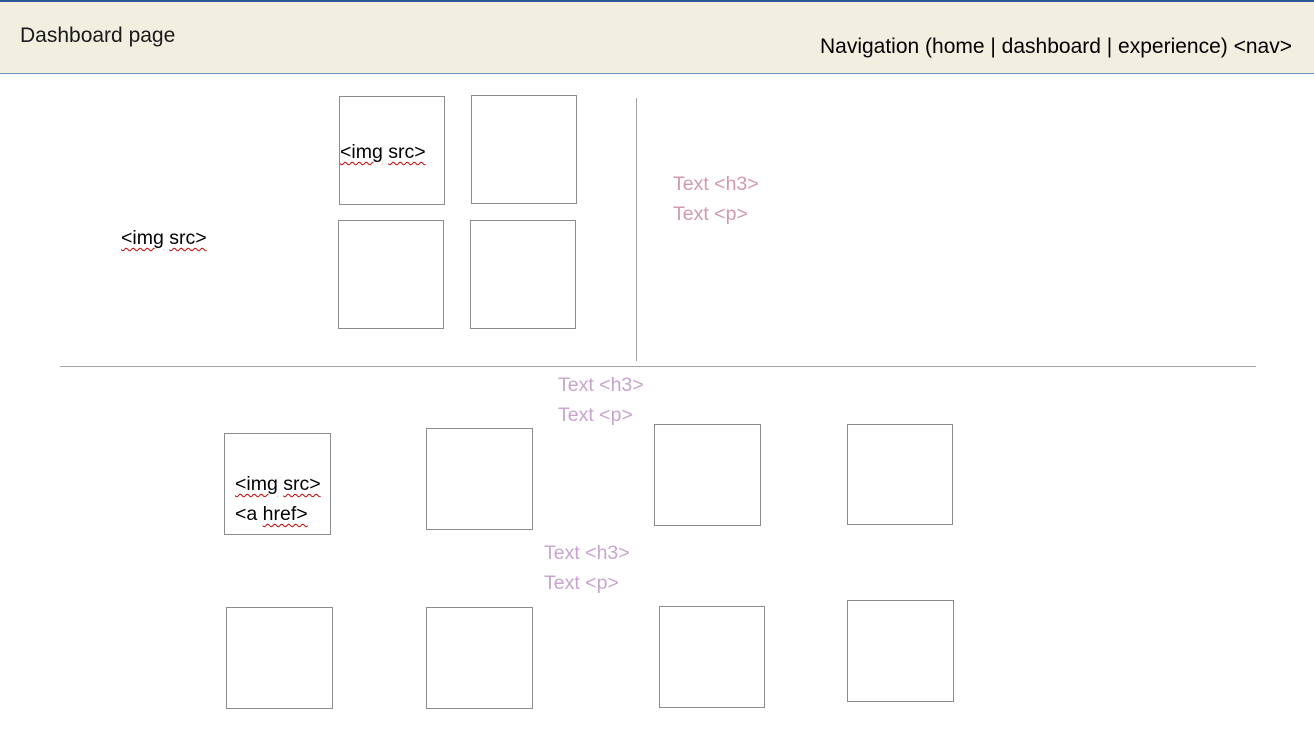 This screenshot has width=1314, height=738. Describe the element at coordinates (716, 199) in the screenshot. I see `text-block-top: Text <h3> Text <p>` at that location.